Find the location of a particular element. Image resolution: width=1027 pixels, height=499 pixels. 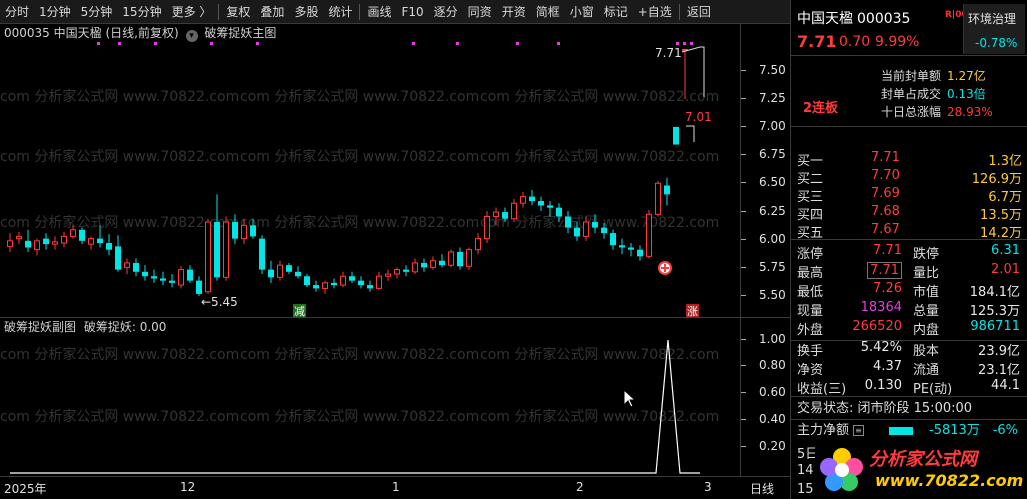

limit-row-label: 封单占成交 is located at coordinates (910, 94).